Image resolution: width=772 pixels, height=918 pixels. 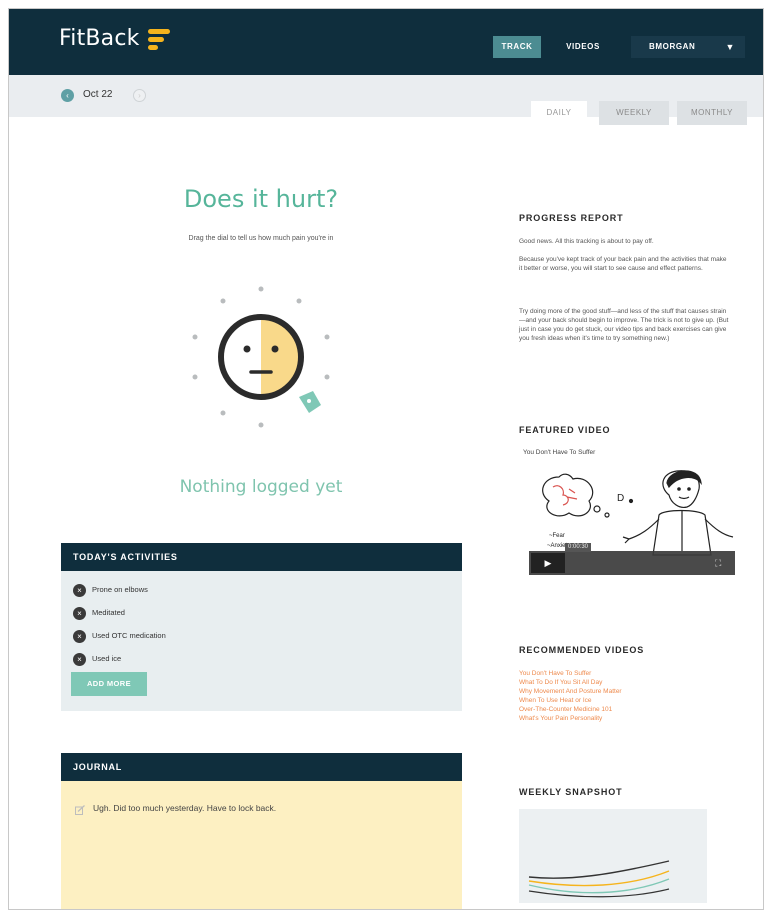 I want to click on dial-handle-icon, so click(x=310, y=402).